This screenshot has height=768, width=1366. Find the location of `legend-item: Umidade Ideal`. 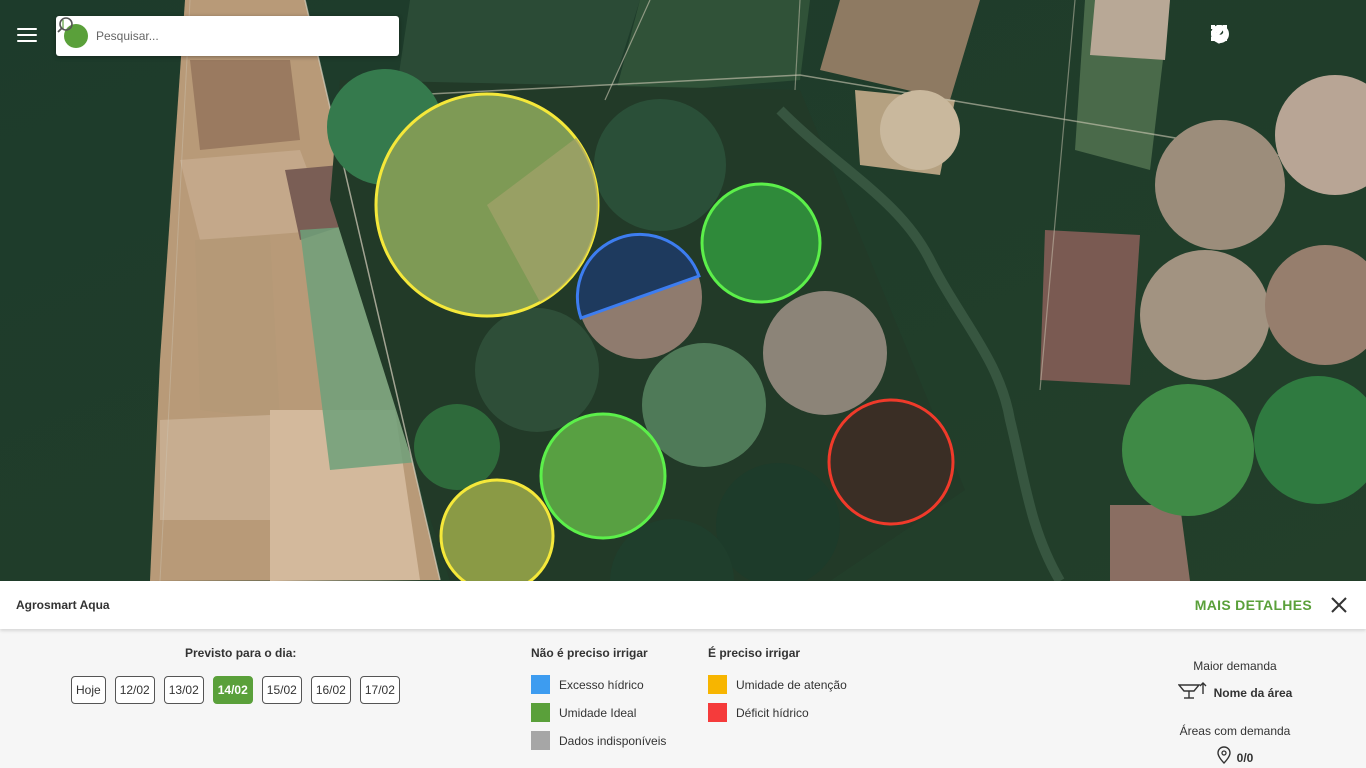

legend-item: Umidade Ideal is located at coordinates (598, 712).